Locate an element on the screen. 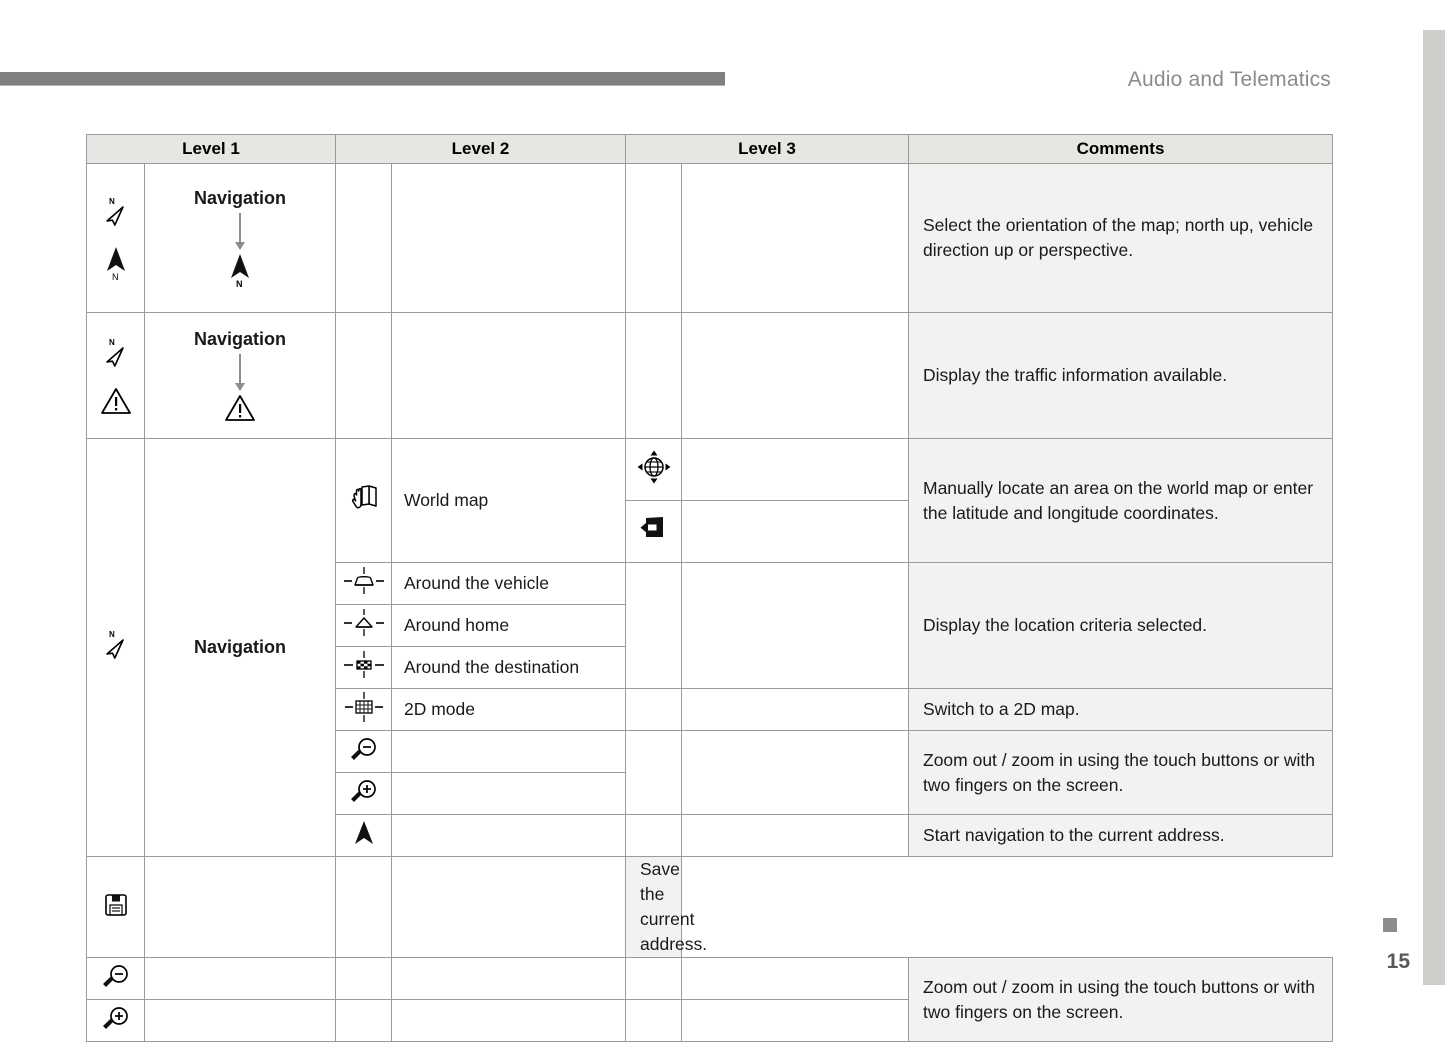 The height and width of the screenshot is (1042, 1445). column-header-comments: Comments is located at coordinates (1120, 149).